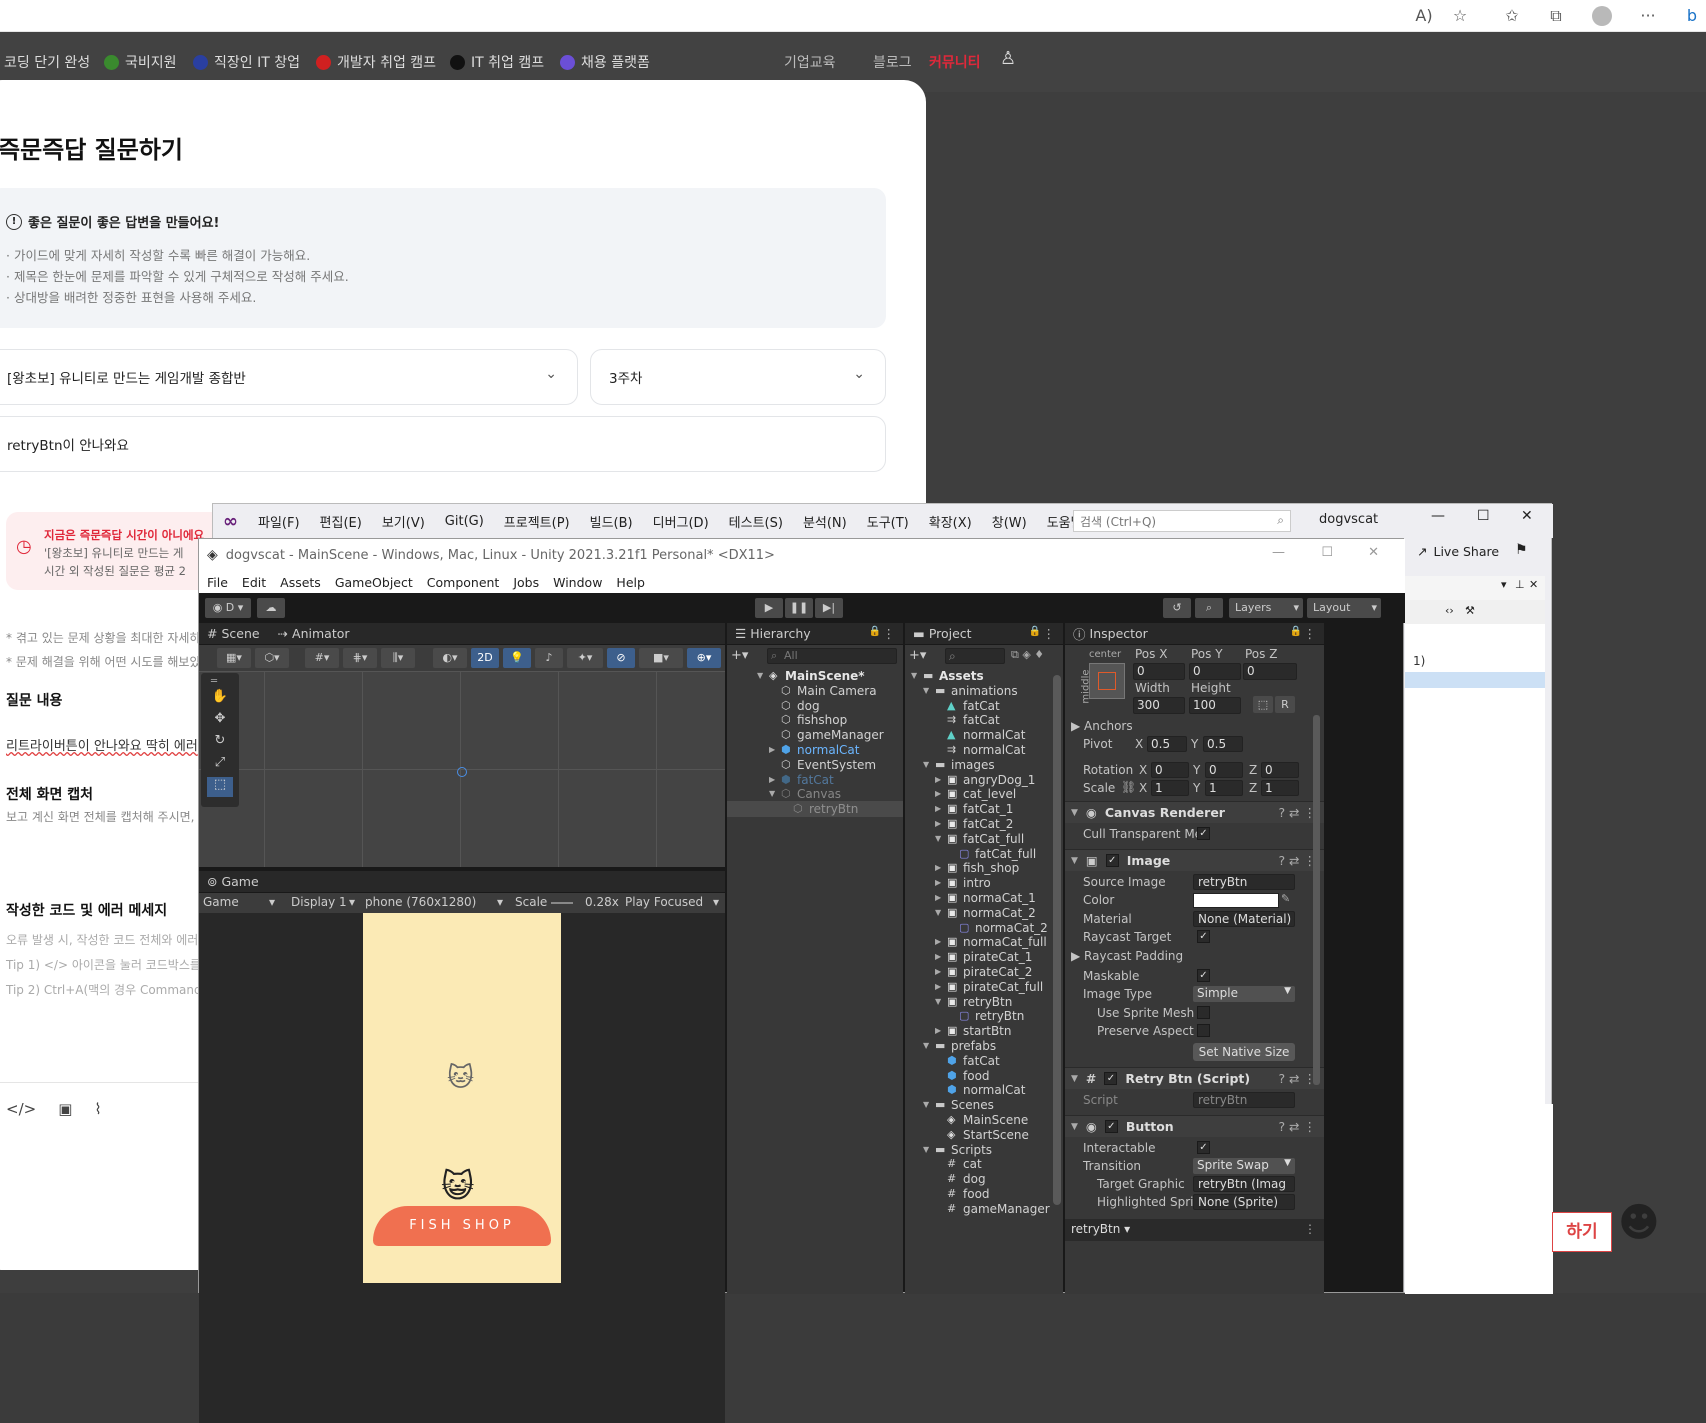 The width and height of the screenshot is (1706, 1423). Describe the element at coordinates (360, 658) in the screenshot. I see `snap-icon: ⋕▾` at that location.